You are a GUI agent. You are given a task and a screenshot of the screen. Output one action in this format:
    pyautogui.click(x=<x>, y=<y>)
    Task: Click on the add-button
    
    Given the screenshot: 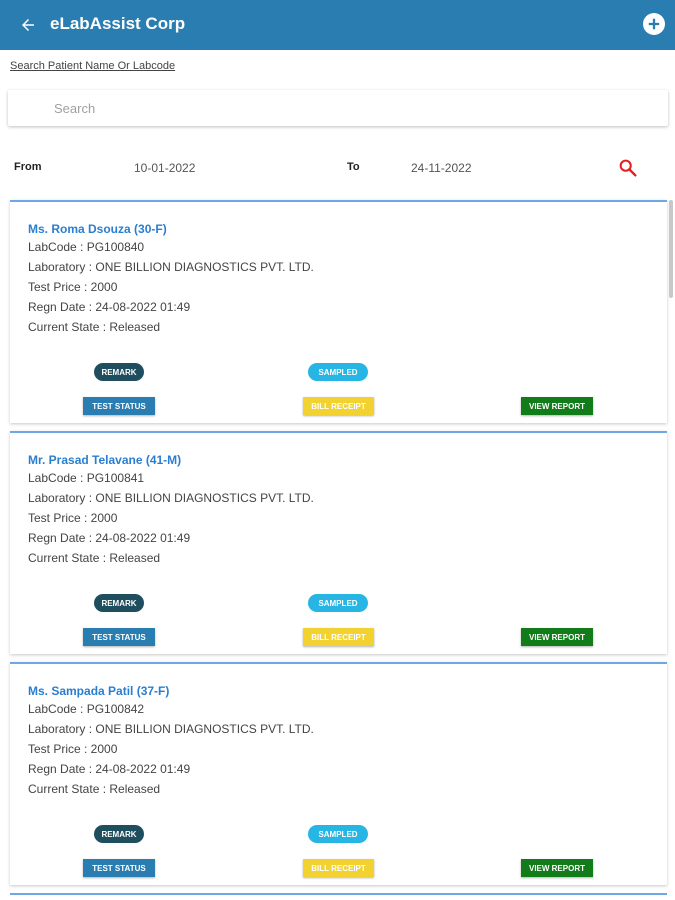 What is the action you would take?
    pyautogui.click(x=654, y=24)
    